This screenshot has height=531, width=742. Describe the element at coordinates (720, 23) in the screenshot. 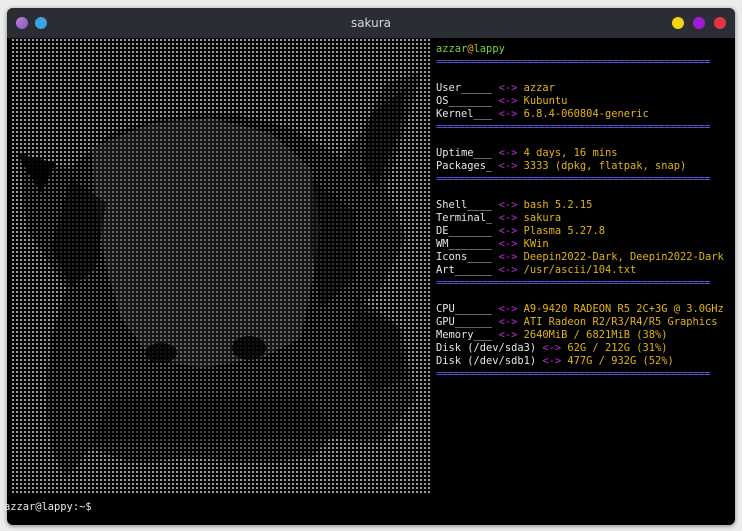

I see `close-button` at that location.